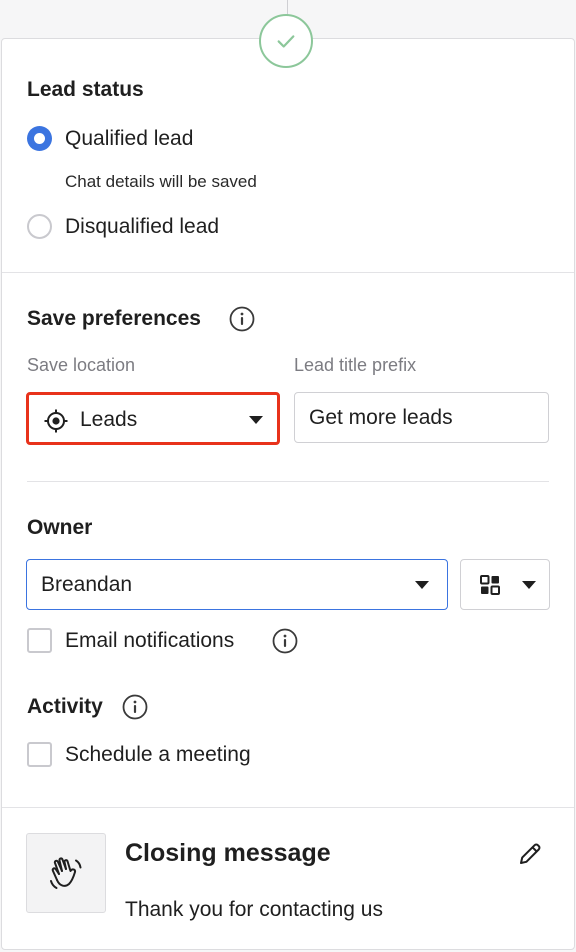  I want to click on pencil-icon, so click(530, 854).